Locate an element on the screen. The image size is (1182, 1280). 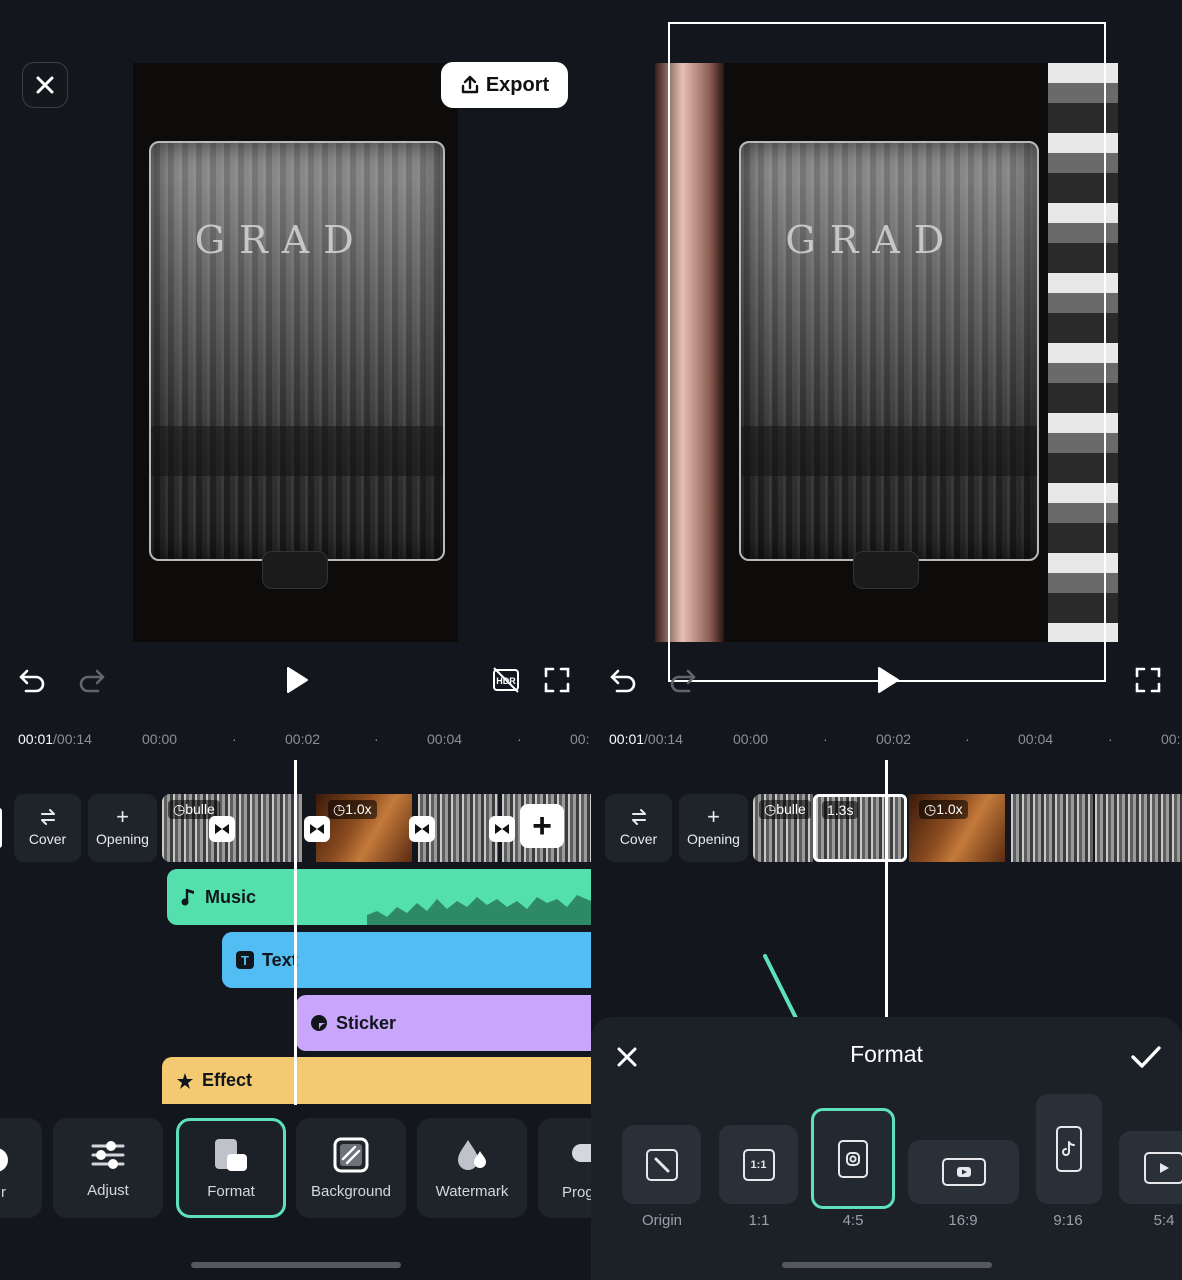
sticker-label: Sticker is located at coordinates (366, 1022).